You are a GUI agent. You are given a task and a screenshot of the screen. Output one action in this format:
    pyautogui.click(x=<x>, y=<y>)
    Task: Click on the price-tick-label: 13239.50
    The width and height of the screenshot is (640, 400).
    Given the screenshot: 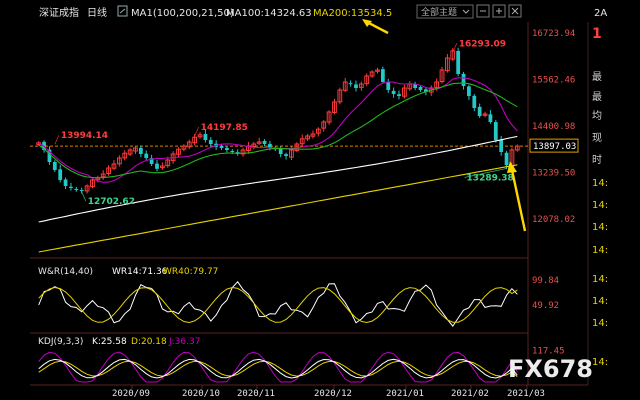 What is the action you would take?
    pyautogui.click(x=553, y=173)
    